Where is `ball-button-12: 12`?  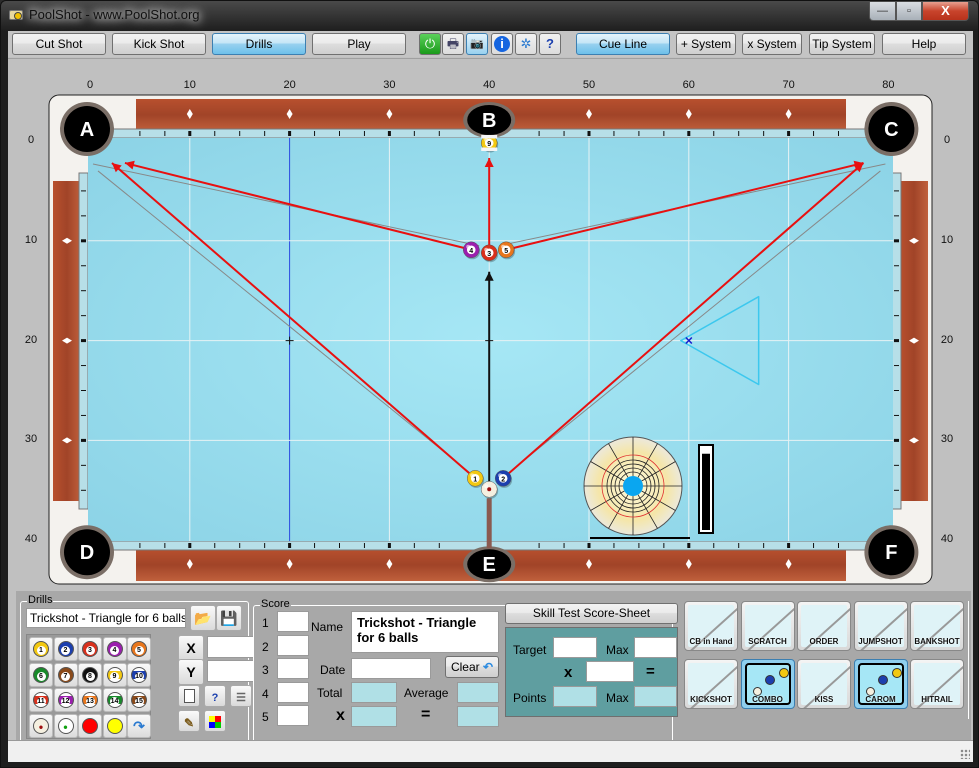 ball-button-12: 12 is located at coordinates (65, 700).